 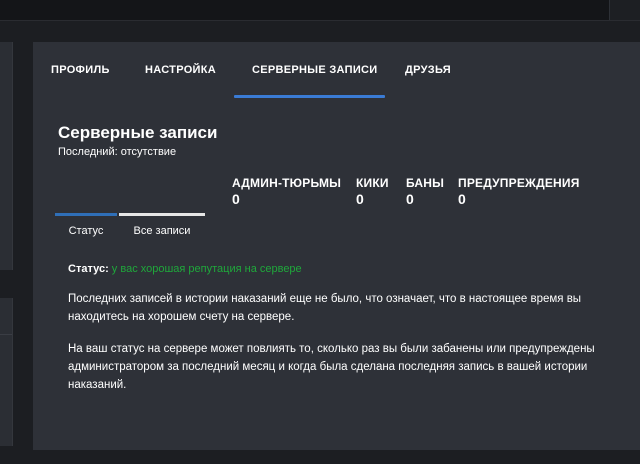 What do you see at coordinates (309, 96) in the screenshot?
I see `active-tab-indicator` at bounding box center [309, 96].